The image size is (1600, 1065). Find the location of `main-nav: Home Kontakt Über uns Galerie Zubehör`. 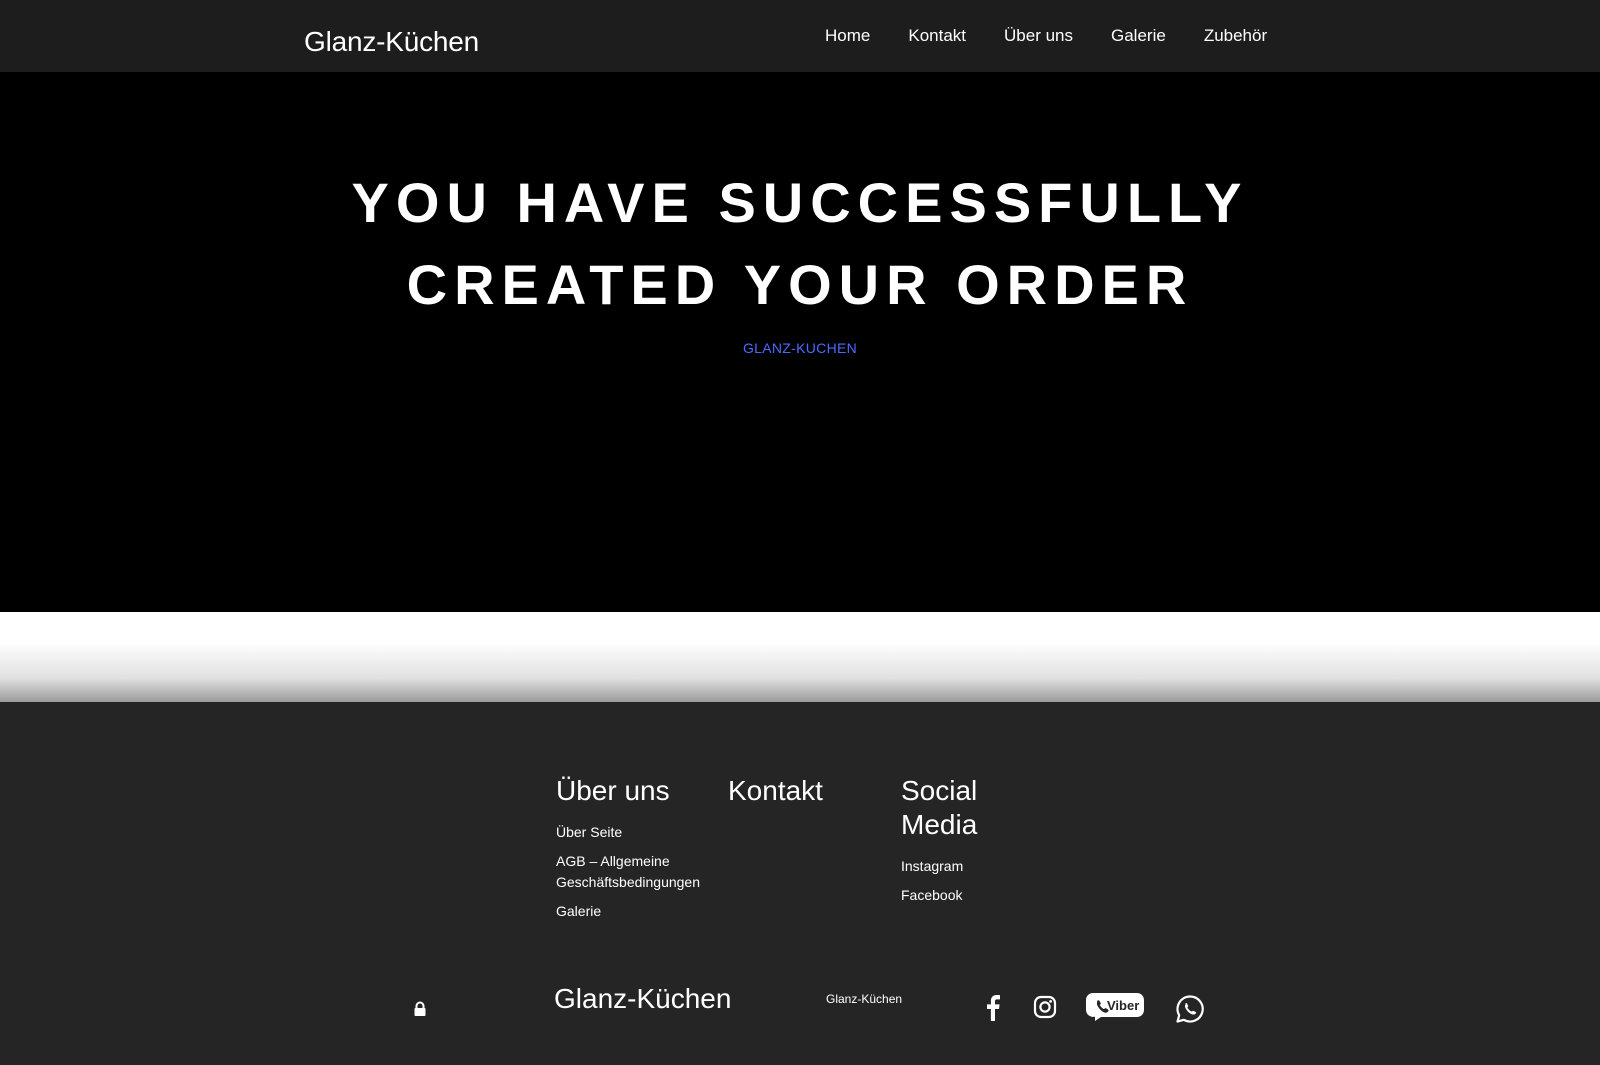

main-nav: Home Kontakt Über uns Galerie Zubehör is located at coordinates (1046, 36).